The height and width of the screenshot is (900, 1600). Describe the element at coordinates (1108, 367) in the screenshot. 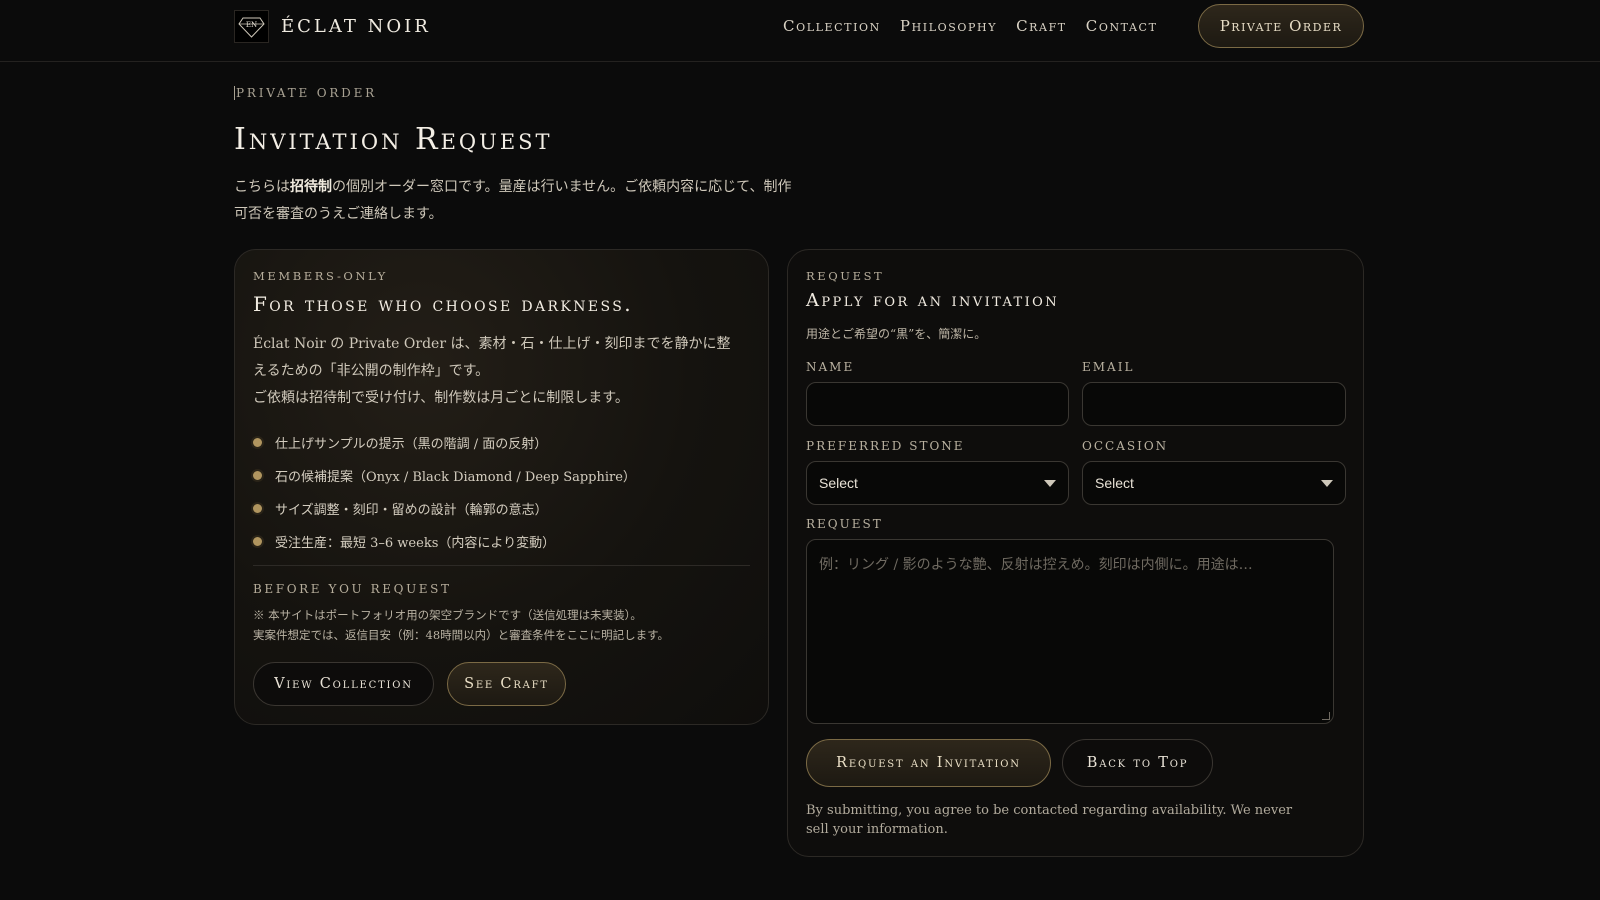

I see `email-label: Email` at that location.